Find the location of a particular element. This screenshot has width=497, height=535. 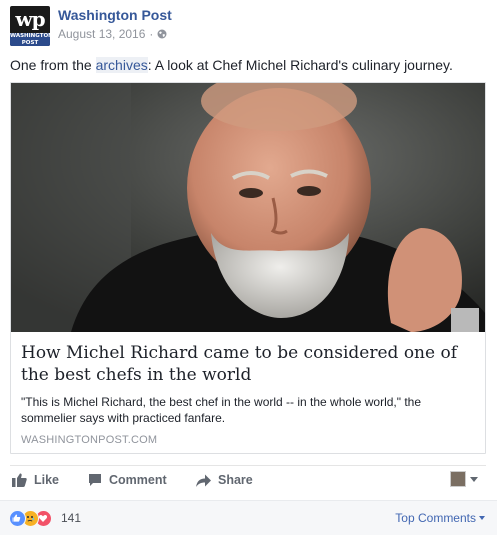

reactions-bar: 141 Top Comments is located at coordinates (248, 517).